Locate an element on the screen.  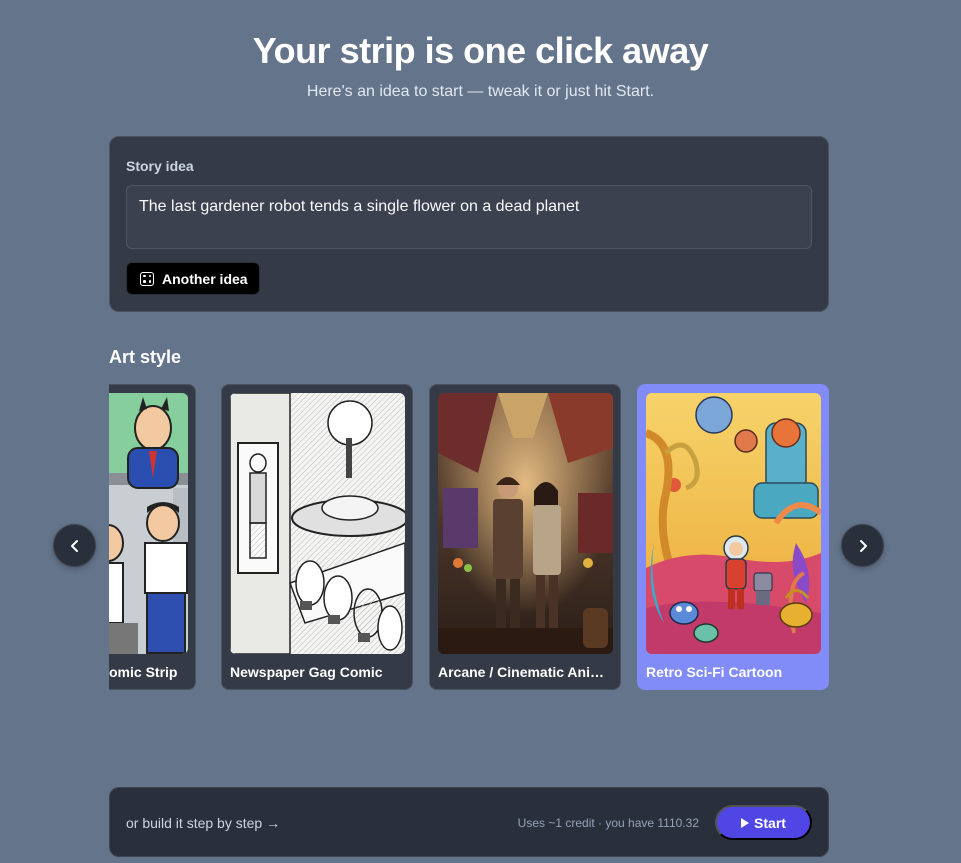
style-card-office-comic: omic Strip is located at coordinates (152, 537).